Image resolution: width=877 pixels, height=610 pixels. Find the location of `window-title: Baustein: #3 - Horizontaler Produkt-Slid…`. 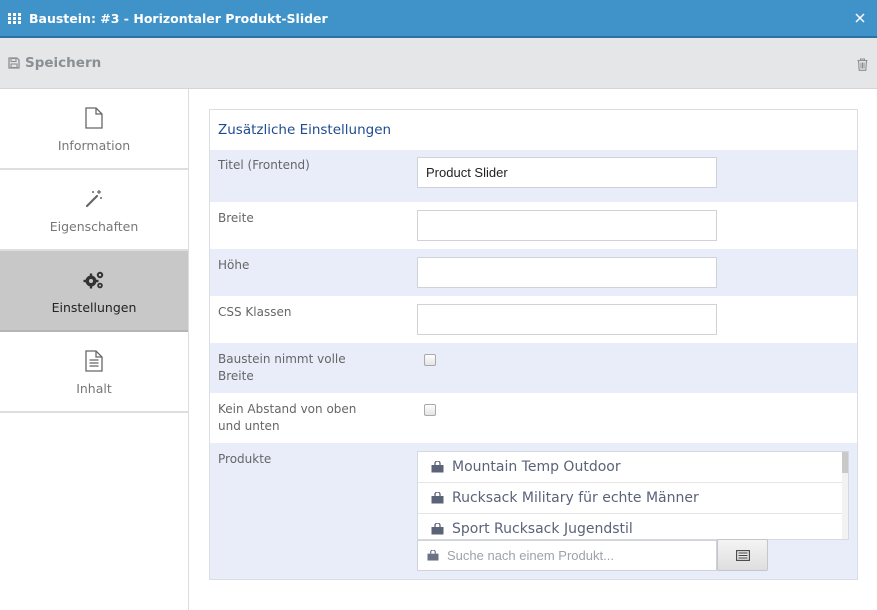

window-title: Baustein: #3 - Horizontaler Produkt-Slid… is located at coordinates (178, 18).